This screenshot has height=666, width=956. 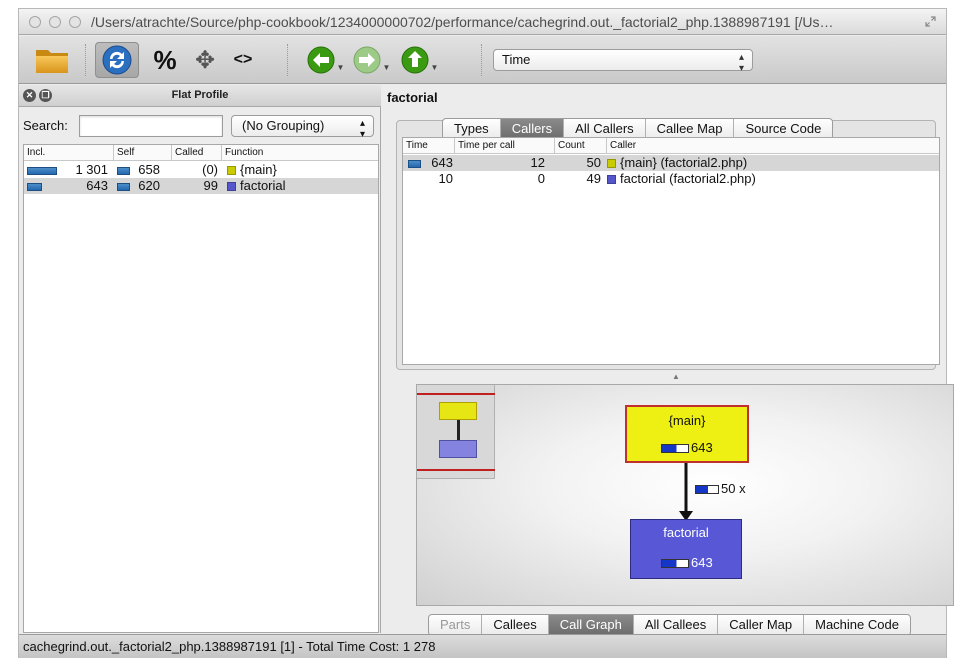 I want to click on reload-icon, so click(x=117, y=60).